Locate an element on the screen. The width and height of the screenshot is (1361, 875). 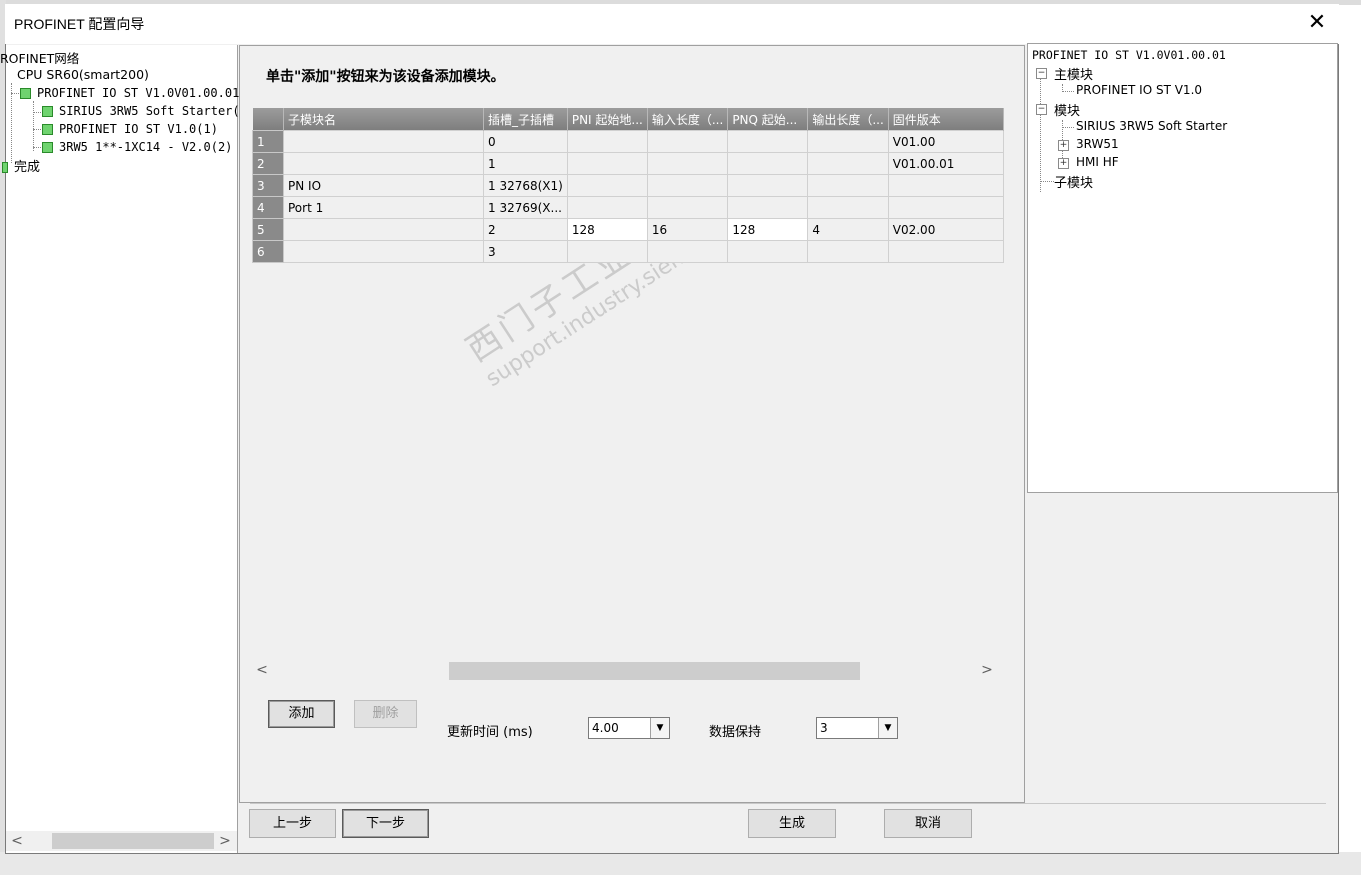
generate-button: 生成 is located at coordinates (792, 823).